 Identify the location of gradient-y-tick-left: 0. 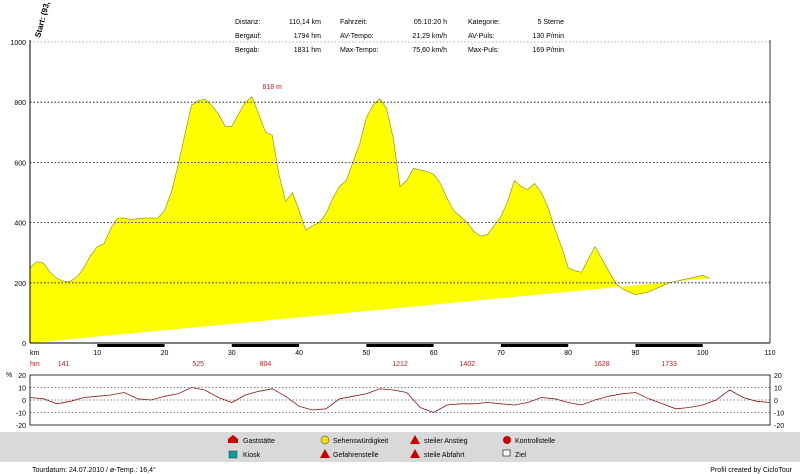
(24, 401).